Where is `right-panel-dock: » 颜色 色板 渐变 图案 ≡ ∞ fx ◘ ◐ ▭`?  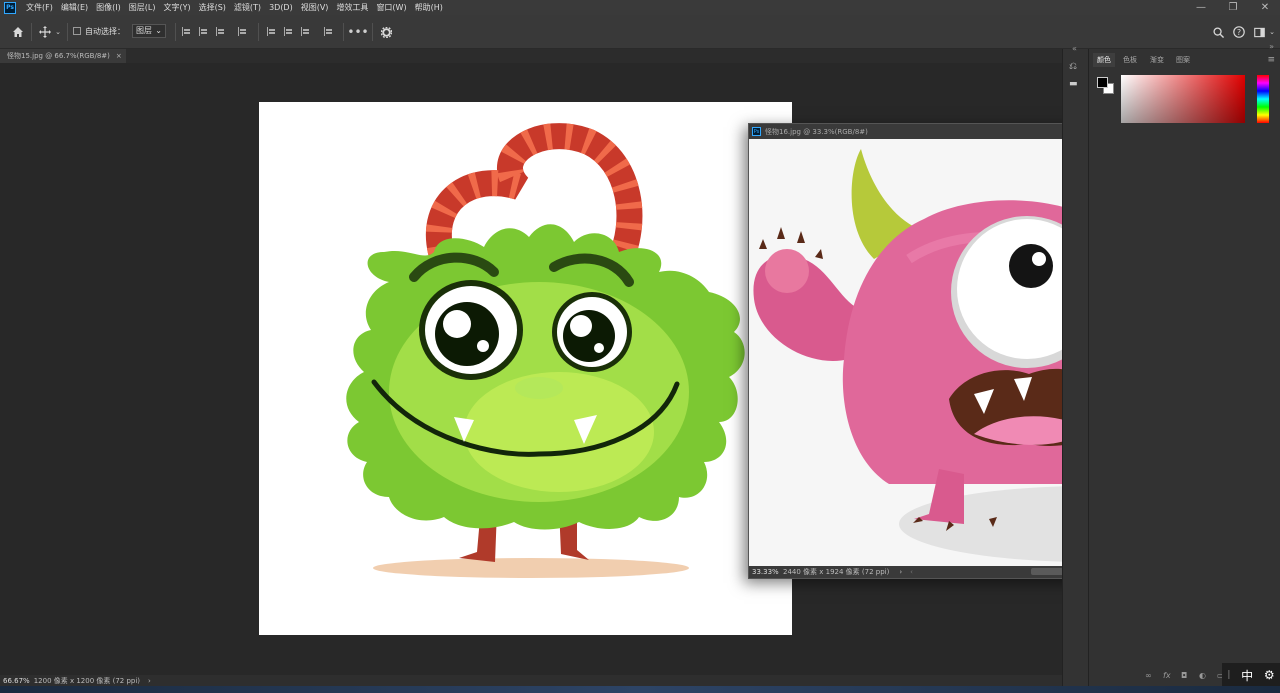 right-panel-dock: » 颜色 色板 渐变 图案 ≡ ∞ fx ◘ ◐ ▭ is located at coordinates (1184, 364).